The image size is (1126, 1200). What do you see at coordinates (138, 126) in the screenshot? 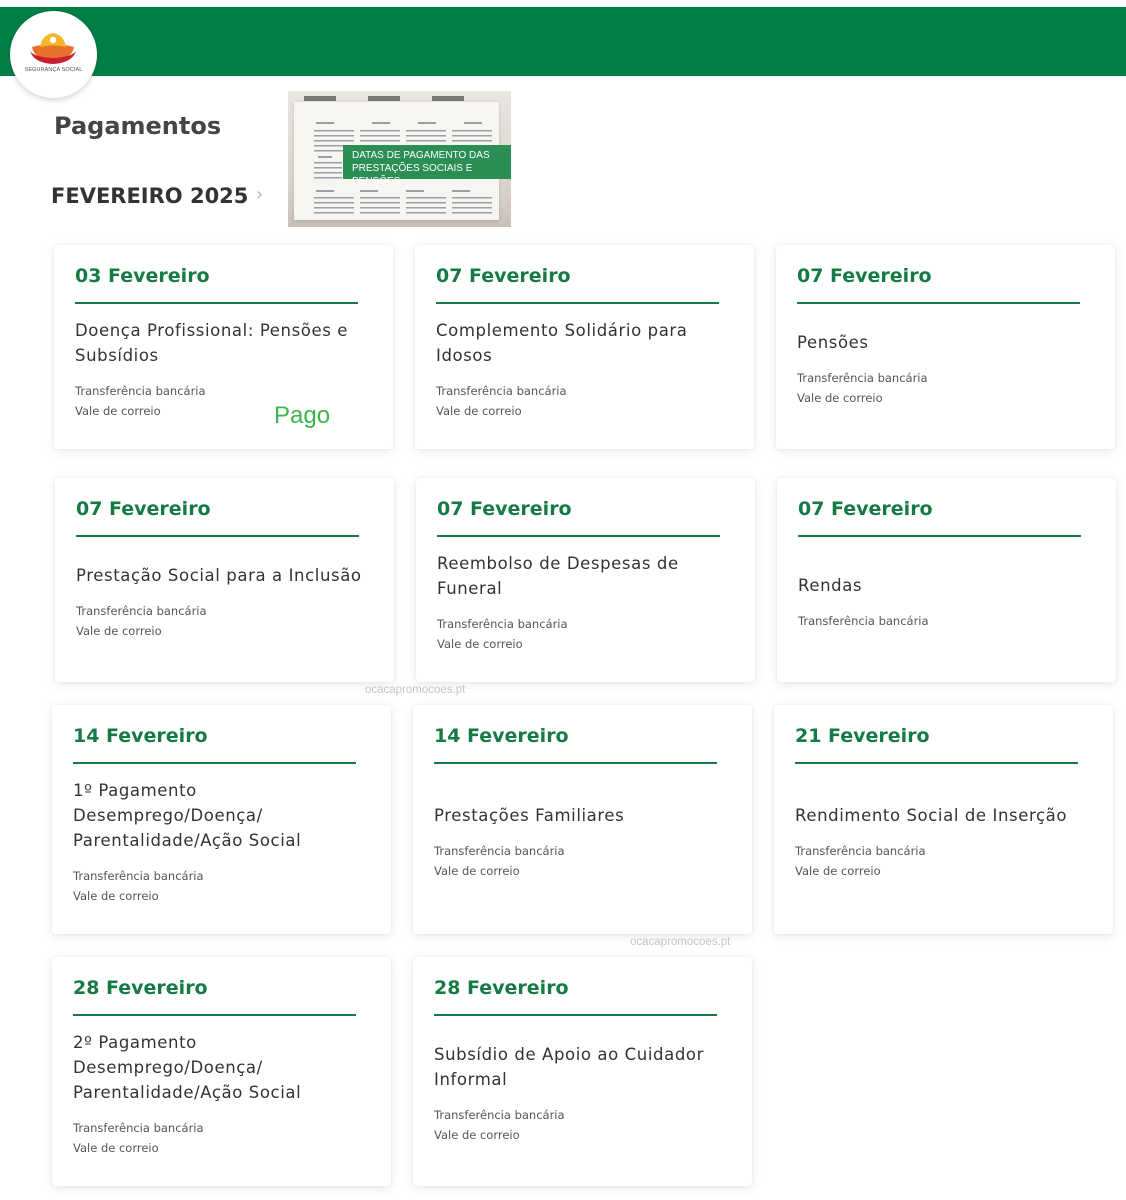
I see `page-title: Pagamentos` at bounding box center [138, 126].